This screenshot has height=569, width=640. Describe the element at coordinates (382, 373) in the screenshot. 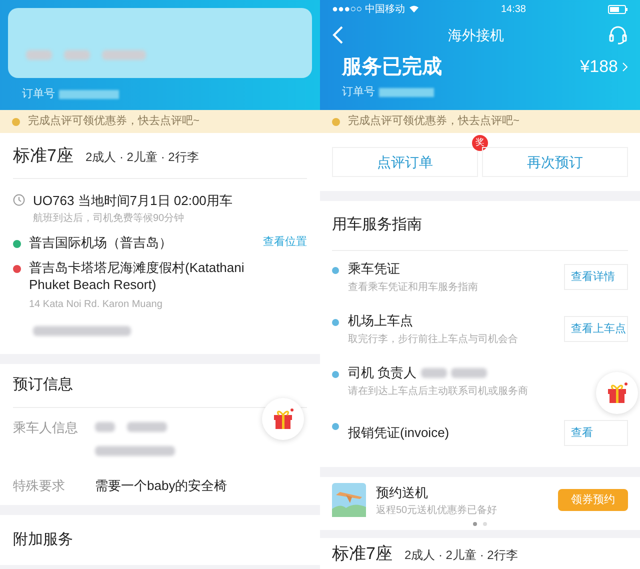

I see `guide-item-title: 司机 负责人` at that location.